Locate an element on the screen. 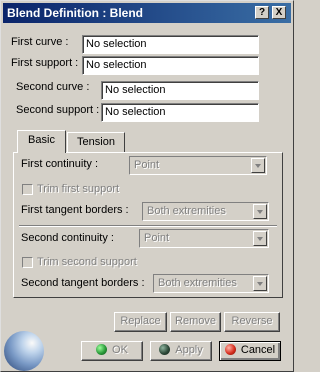 Image resolution: width=320 pixels, height=372 pixels. ok-label: OK is located at coordinates (120, 350).